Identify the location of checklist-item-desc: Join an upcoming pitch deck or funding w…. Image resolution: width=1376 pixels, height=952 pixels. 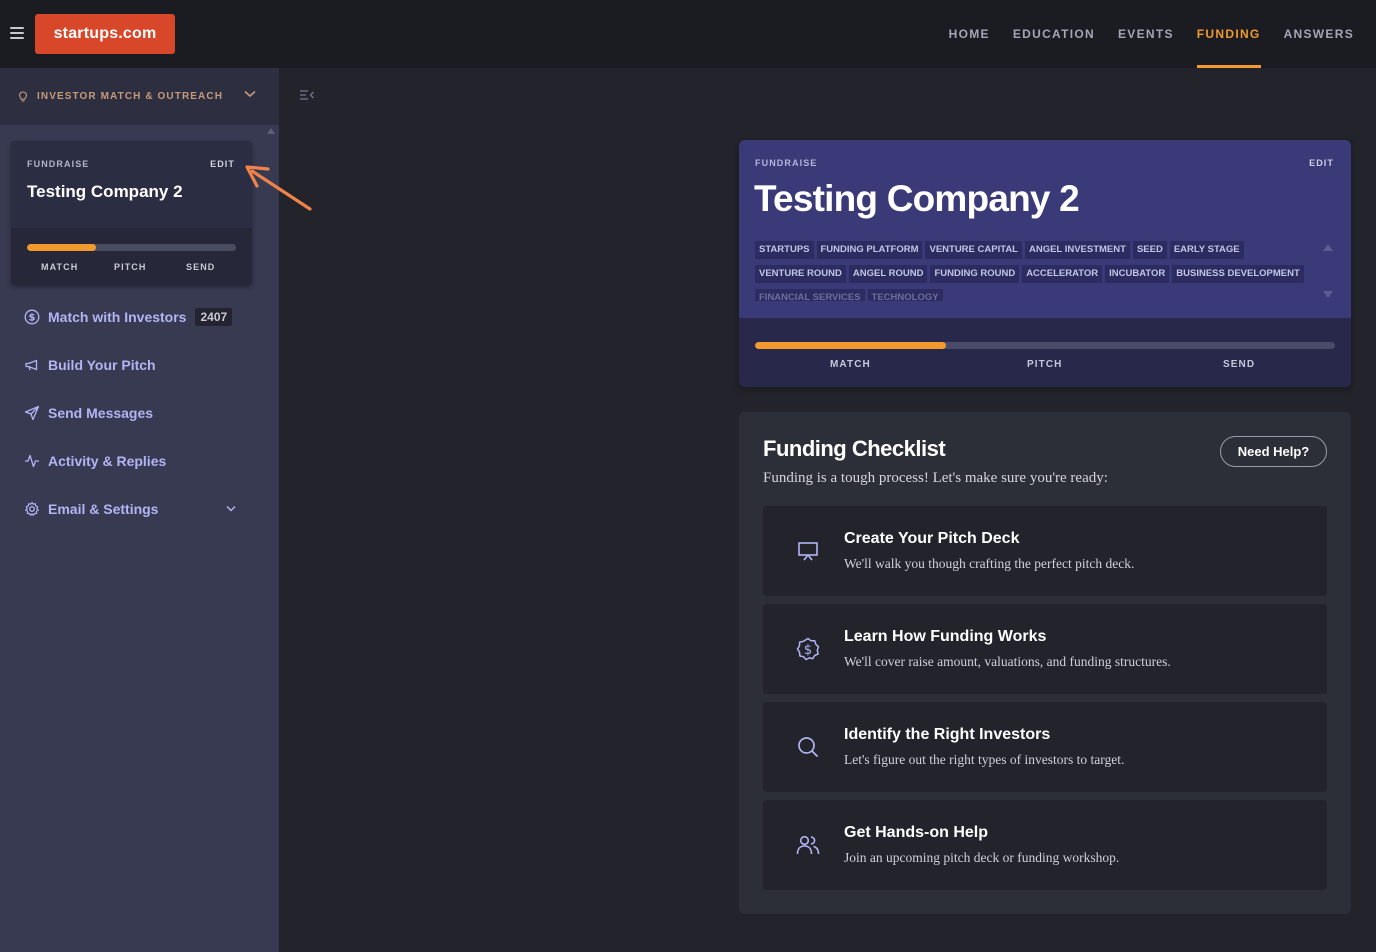
(982, 857).